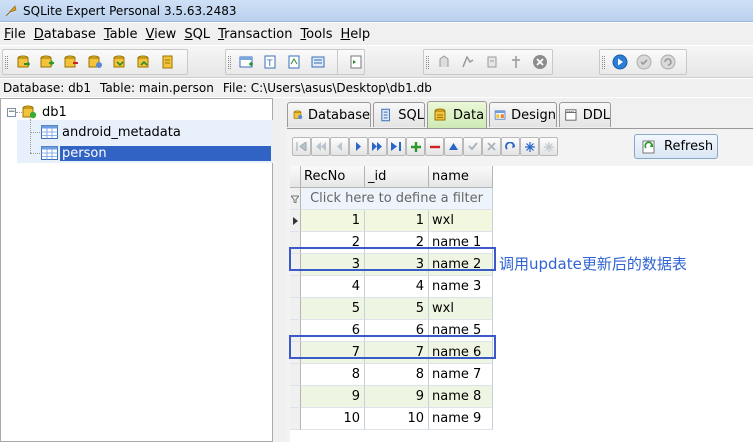 This screenshot has height=442, width=753. What do you see at coordinates (119, 62) in the screenshot?
I see `attach-database-button` at bounding box center [119, 62].